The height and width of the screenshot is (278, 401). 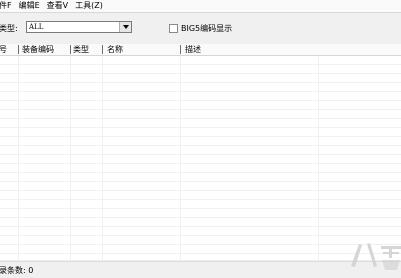 What do you see at coordinates (376, 256) in the screenshot?
I see `watermark-logo: 八零` at bounding box center [376, 256].